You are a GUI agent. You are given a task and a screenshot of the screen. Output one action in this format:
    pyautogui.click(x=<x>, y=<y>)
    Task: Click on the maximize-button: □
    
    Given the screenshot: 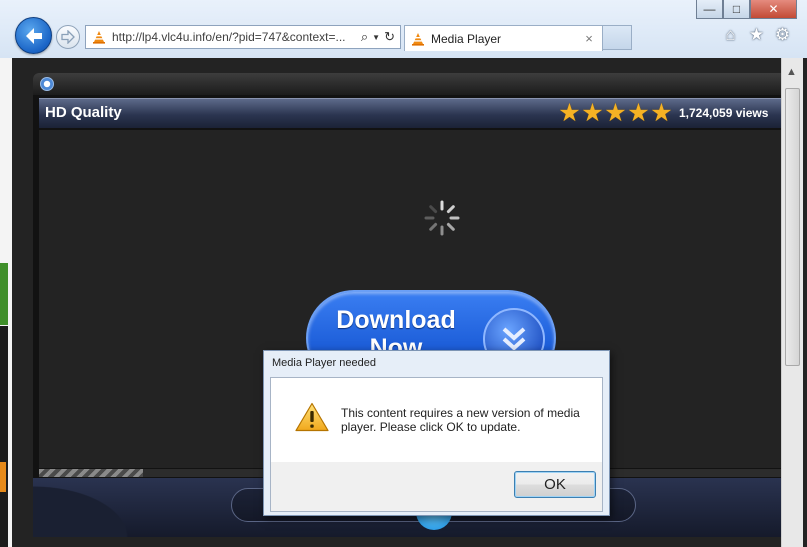 What is the action you would take?
    pyautogui.click(x=736, y=9)
    